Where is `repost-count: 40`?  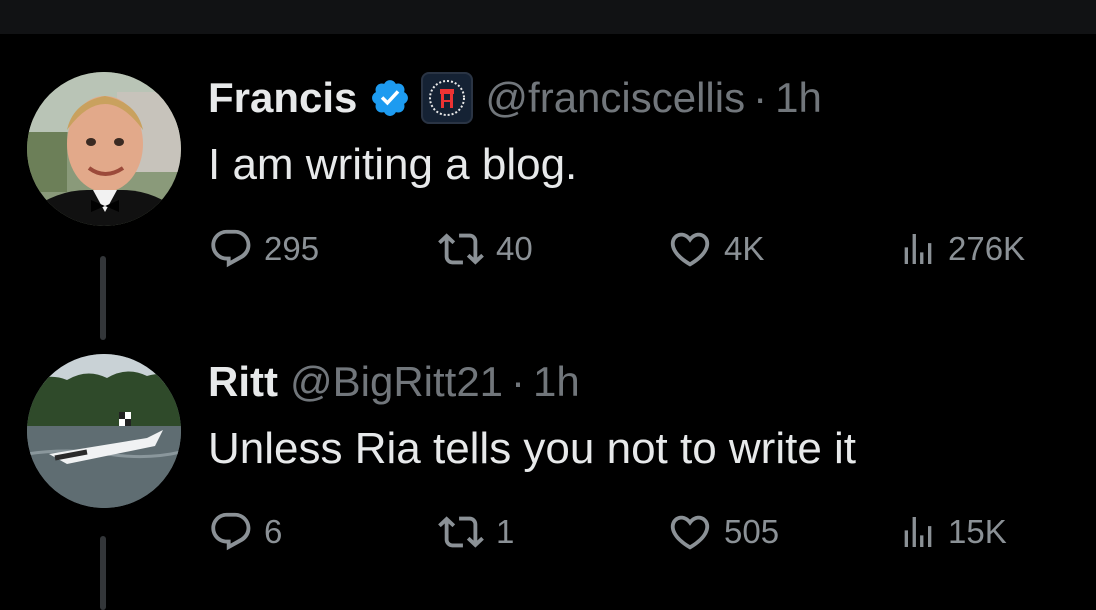
repost-count: 40 is located at coordinates (514, 248).